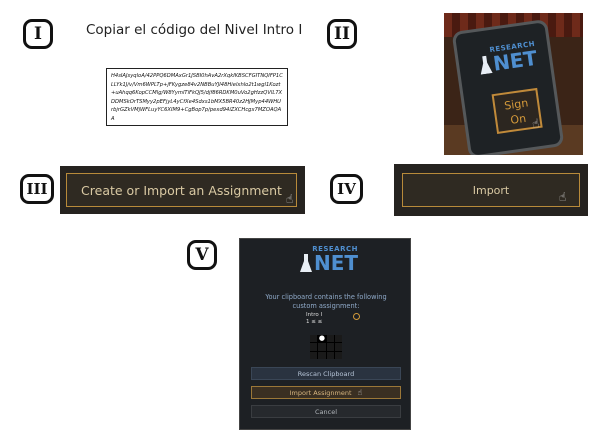 This screenshot has width=600, height=447. Describe the element at coordinates (356, 316) in the screenshot. I see `assignment-select-radio` at that location.